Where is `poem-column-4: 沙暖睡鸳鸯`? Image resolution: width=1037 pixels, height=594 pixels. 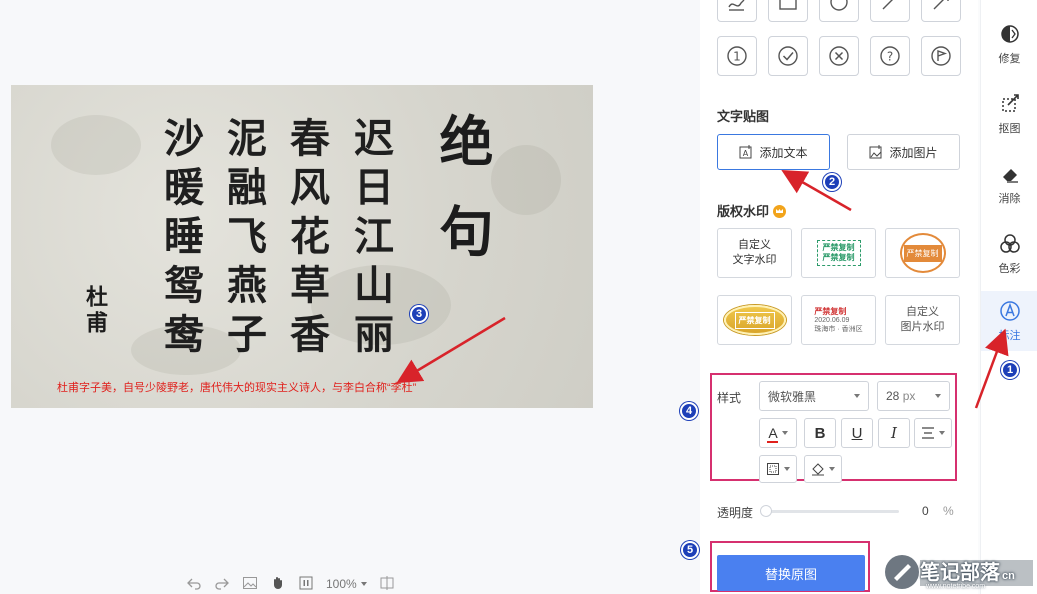
poem-column-4: 沙暖睡鸳鸯 is located at coordinates (180, 239).